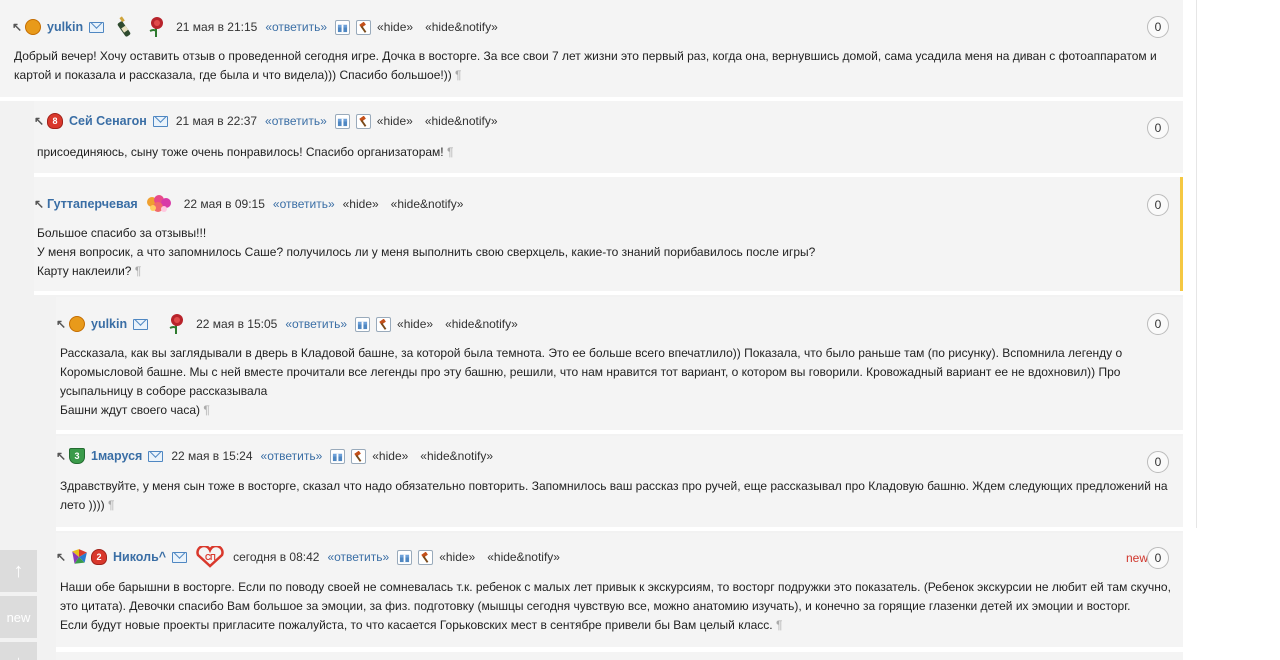 This screenshot has height=660, width=1280. I want to click on comment-time: 21 мая в 22:37, so click(216, 121).